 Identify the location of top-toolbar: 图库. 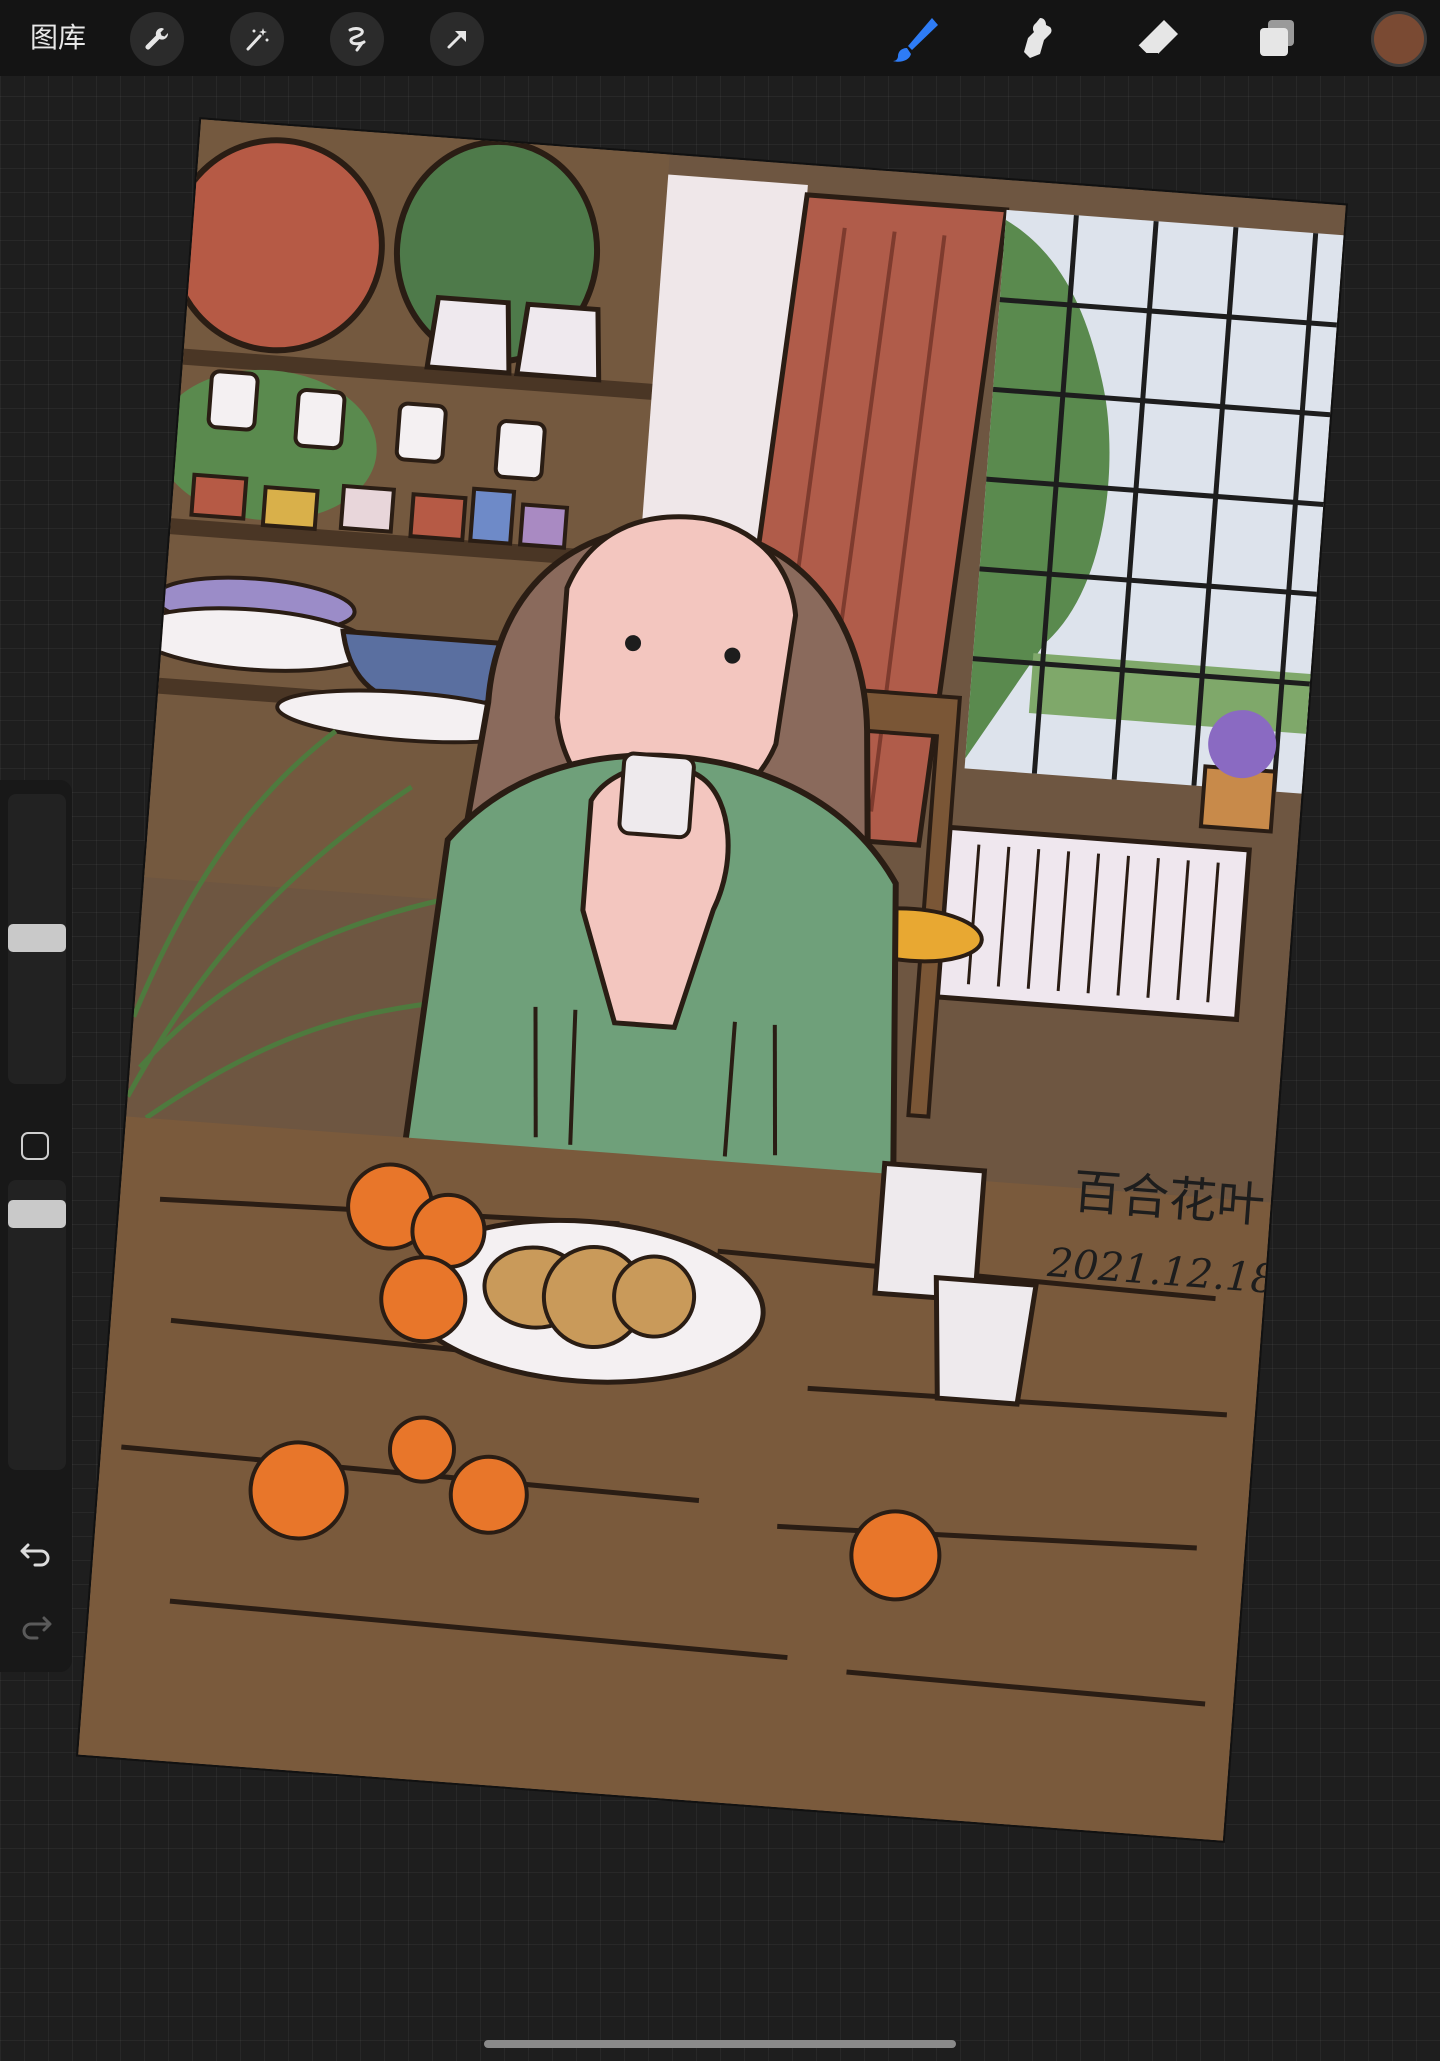
(720, 38).